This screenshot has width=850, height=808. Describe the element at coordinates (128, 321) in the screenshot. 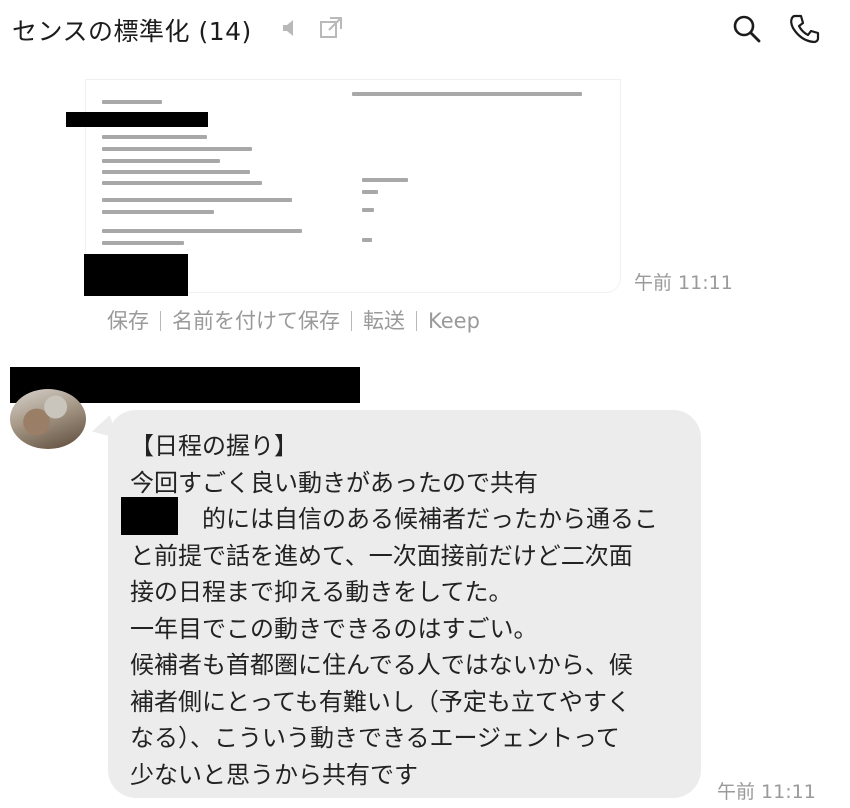

I see `save-link: 保存` at that location.